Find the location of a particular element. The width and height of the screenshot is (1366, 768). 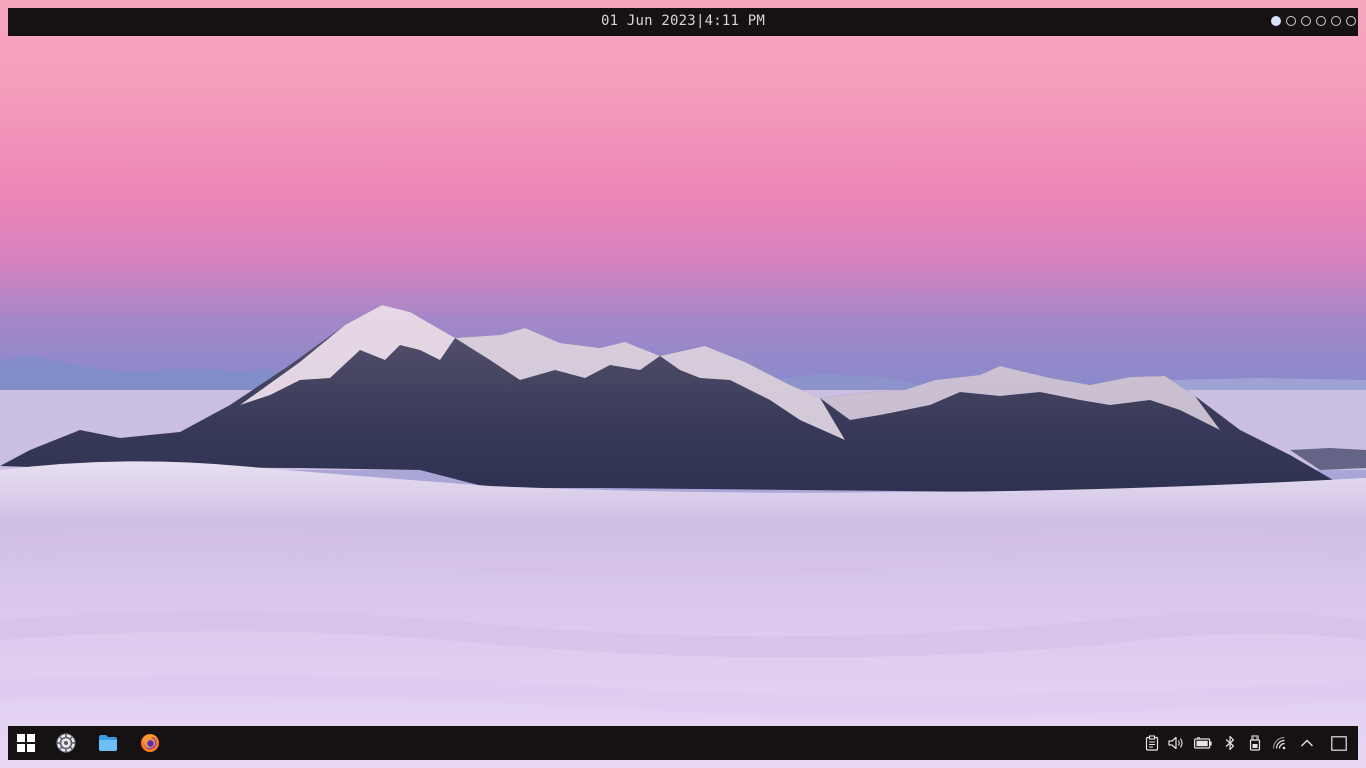

battery-button is located at coordinates (1203, 743).